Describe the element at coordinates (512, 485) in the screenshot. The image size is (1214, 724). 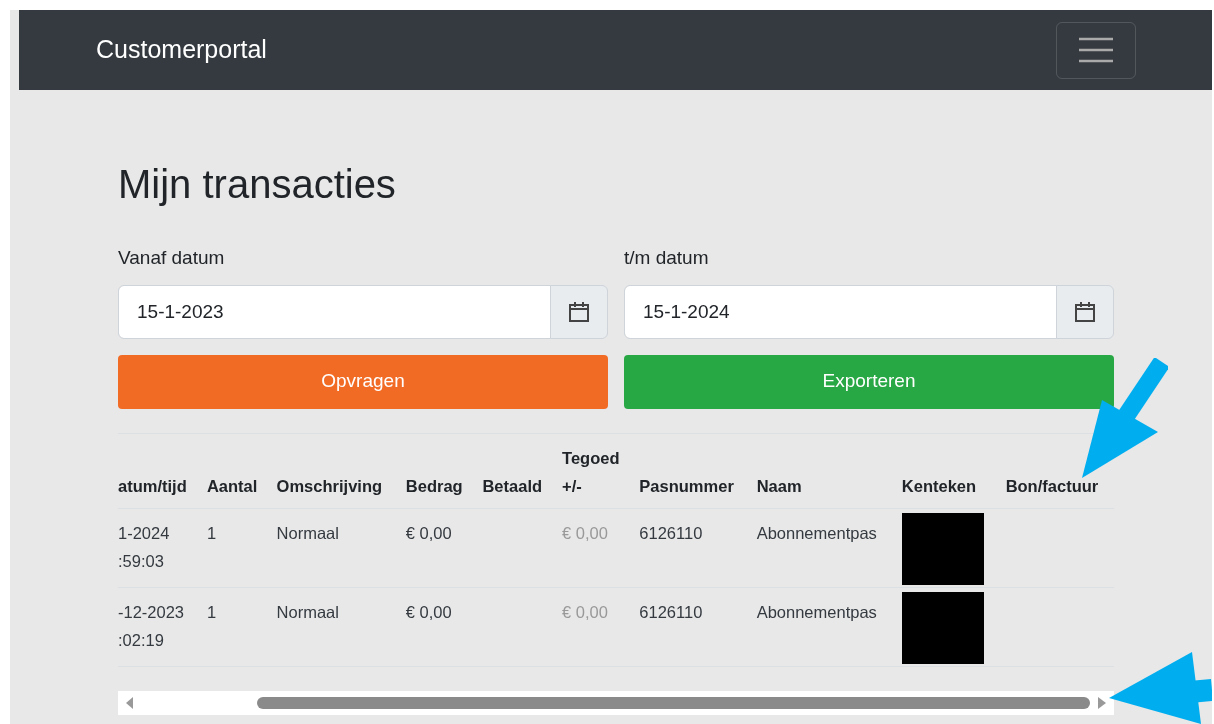
I see `column-header: Betaald` at that location.